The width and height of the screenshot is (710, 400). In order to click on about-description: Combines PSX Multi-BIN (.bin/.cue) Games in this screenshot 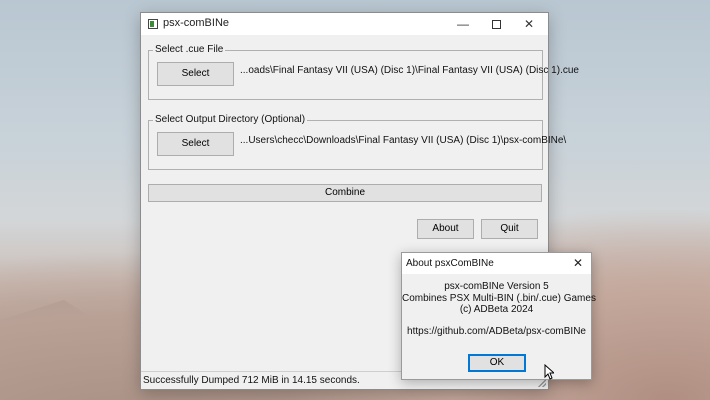, I will do `click(499, 298)`.